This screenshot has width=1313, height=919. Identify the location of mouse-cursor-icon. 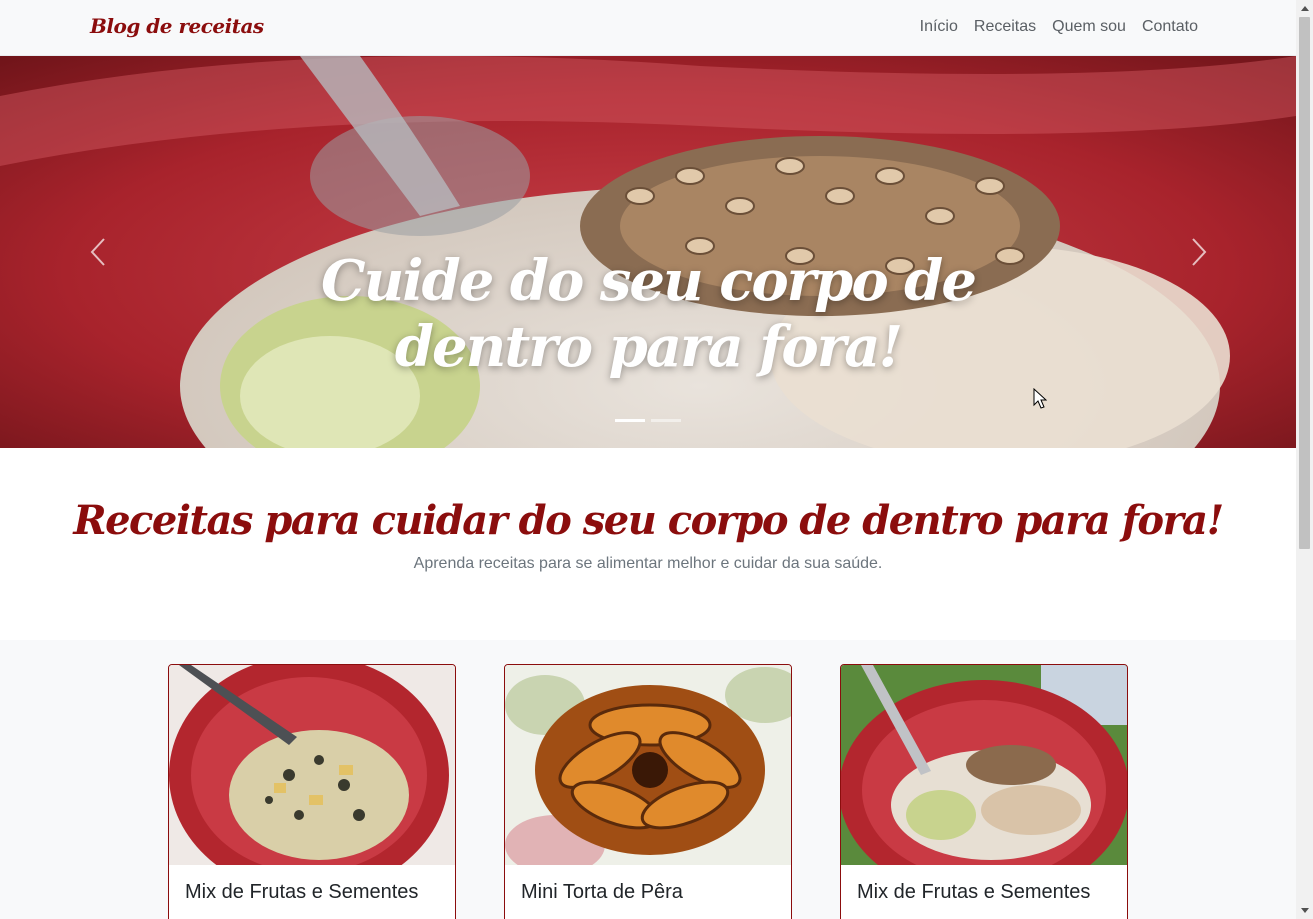
(1040, 398).